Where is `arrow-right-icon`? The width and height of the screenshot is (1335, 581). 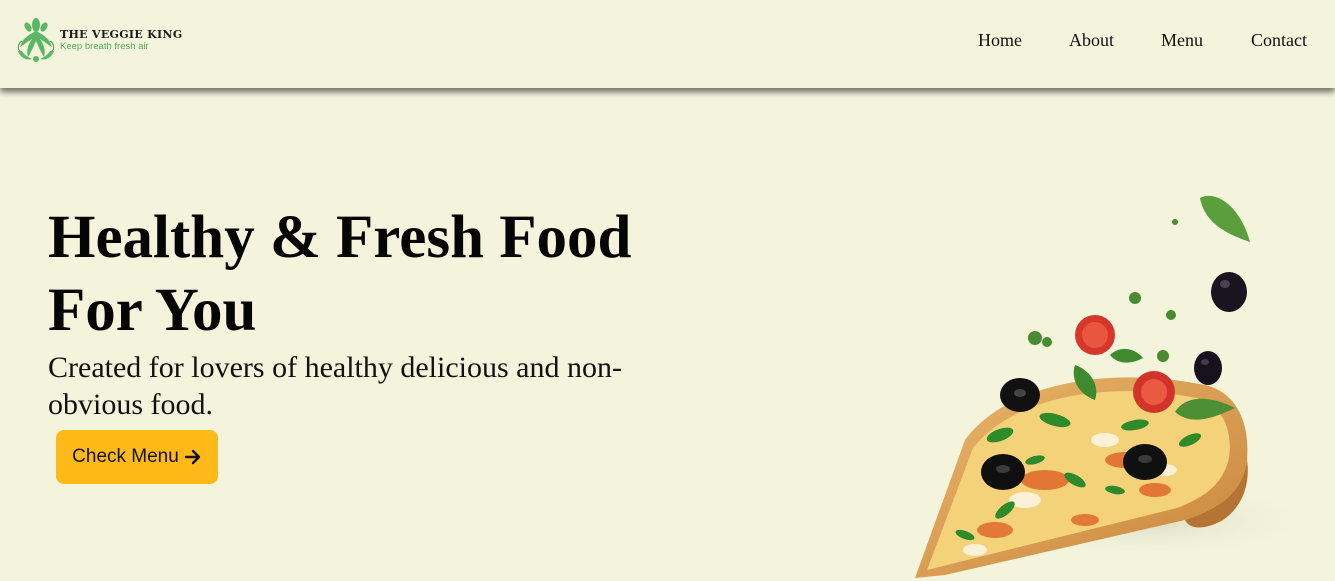
arrow-right-icon is located at coordinates (192, 457).